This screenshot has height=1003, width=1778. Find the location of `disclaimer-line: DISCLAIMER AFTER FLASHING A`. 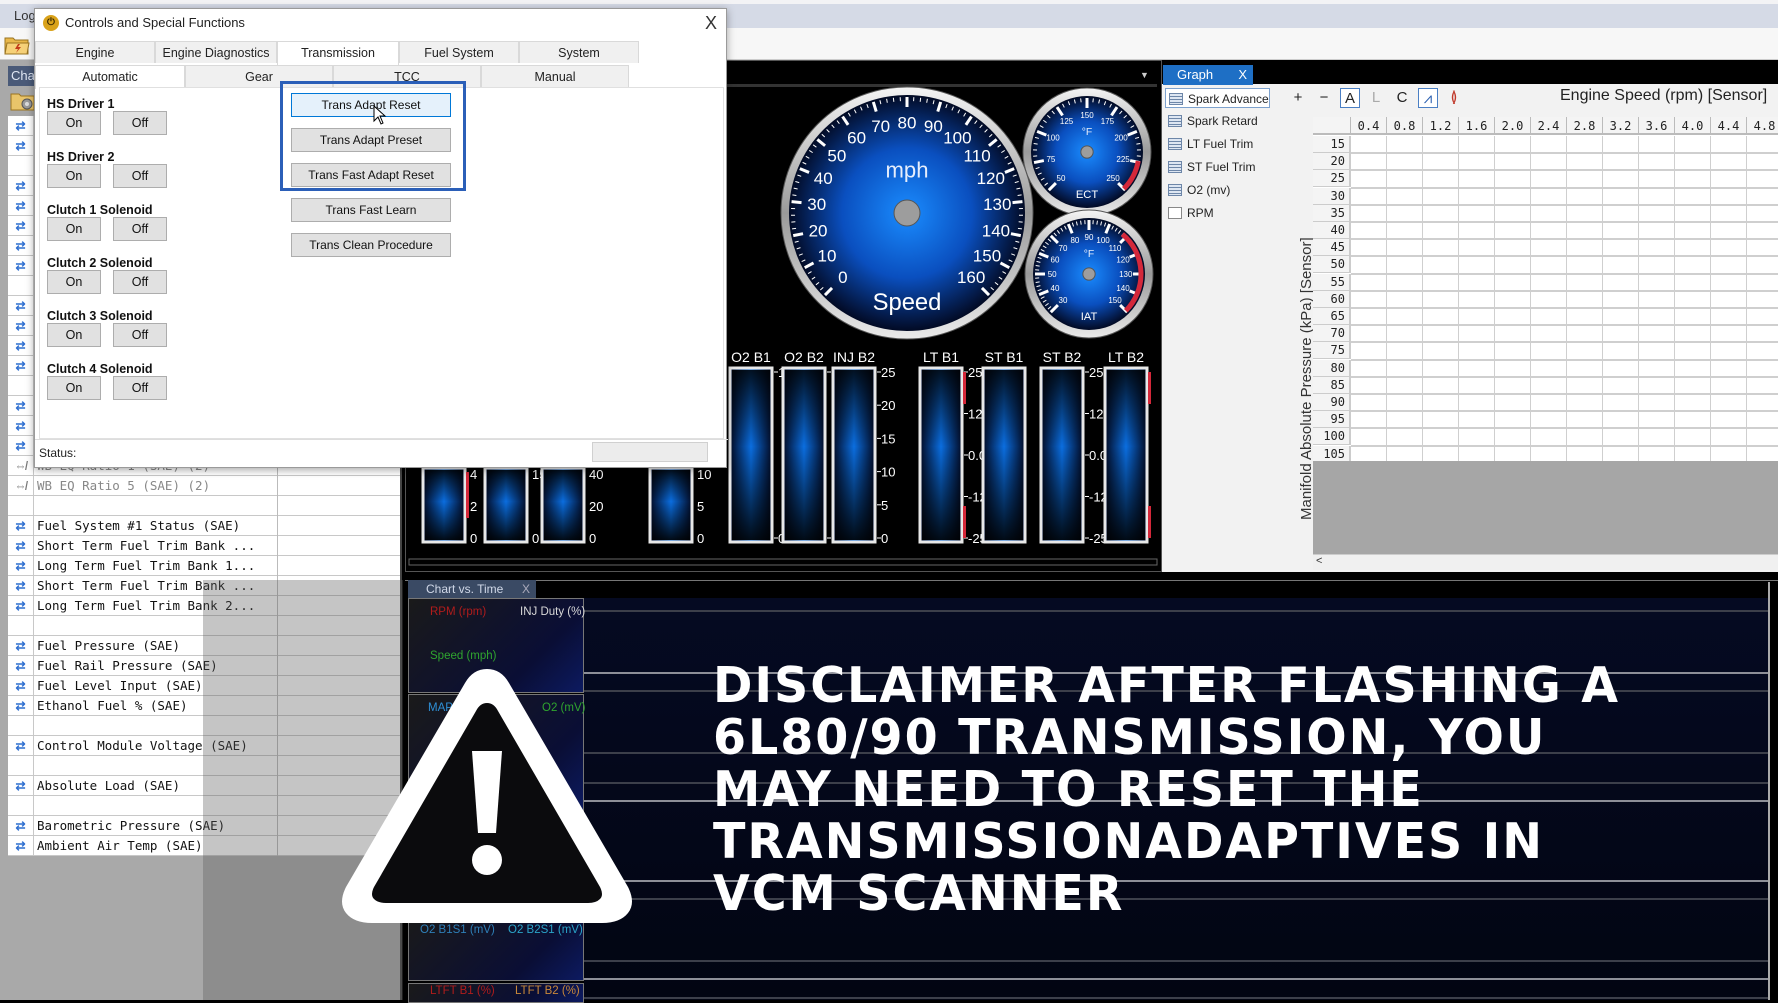

disclaimer-line: DISCLAIMER AFTER FLASHING A is located at coordinates (1217, 686).